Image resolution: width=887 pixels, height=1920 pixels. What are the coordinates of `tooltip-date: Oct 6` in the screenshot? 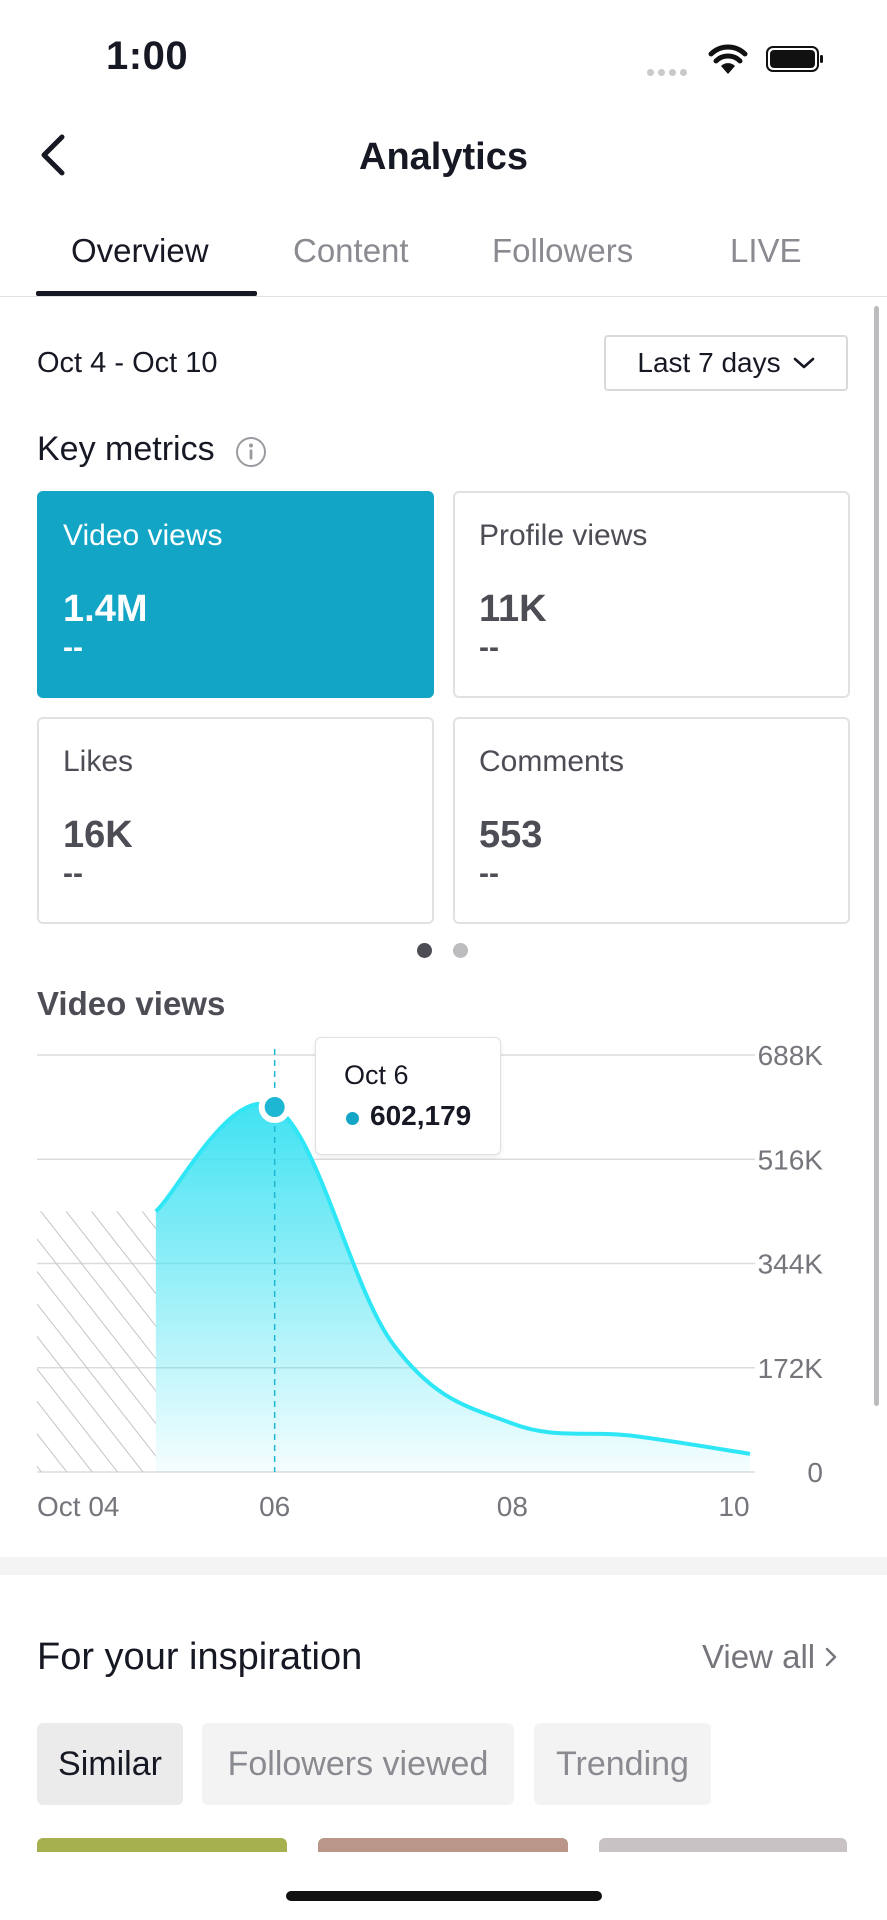 It's located at (376, 1075).